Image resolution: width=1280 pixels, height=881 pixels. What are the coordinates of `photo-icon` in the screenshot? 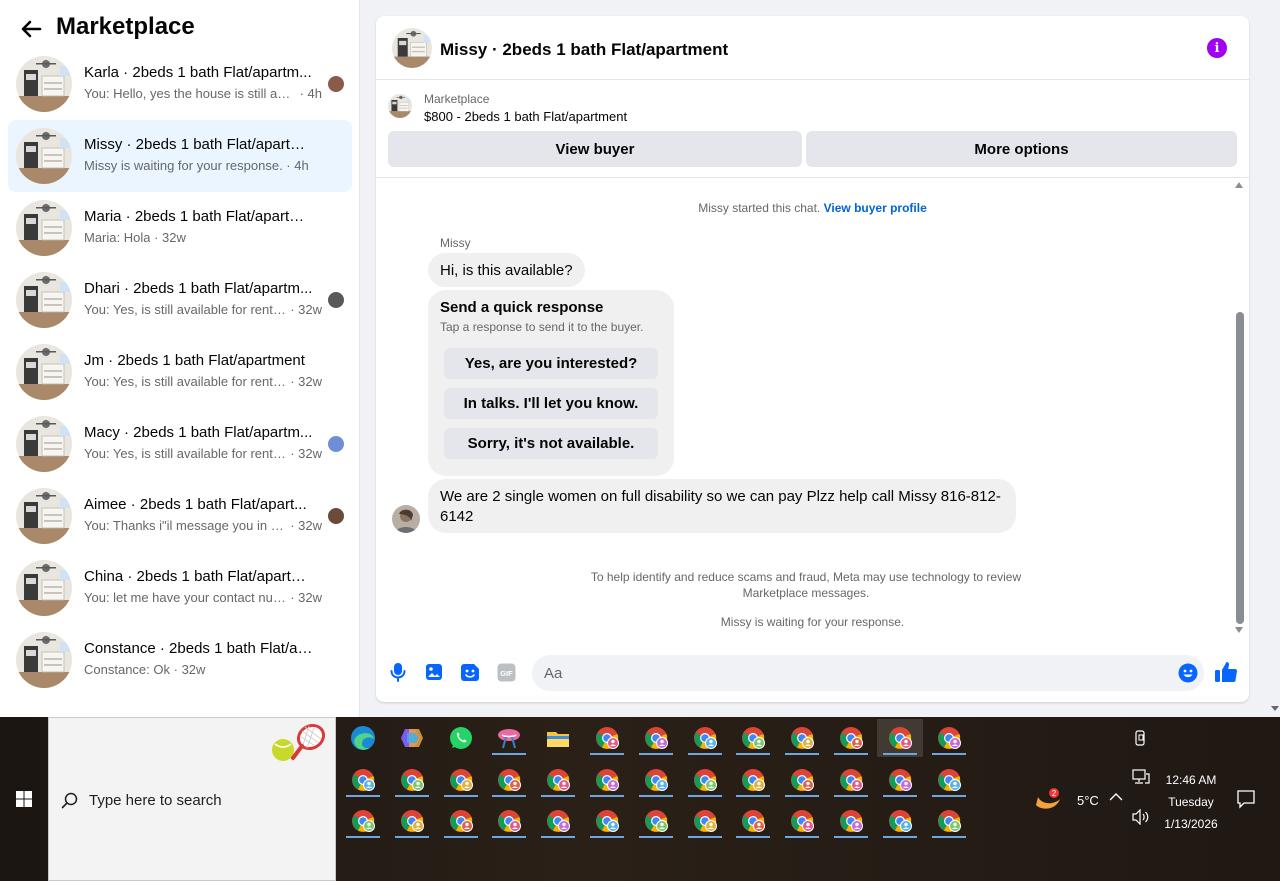 It's located at (434, 672).